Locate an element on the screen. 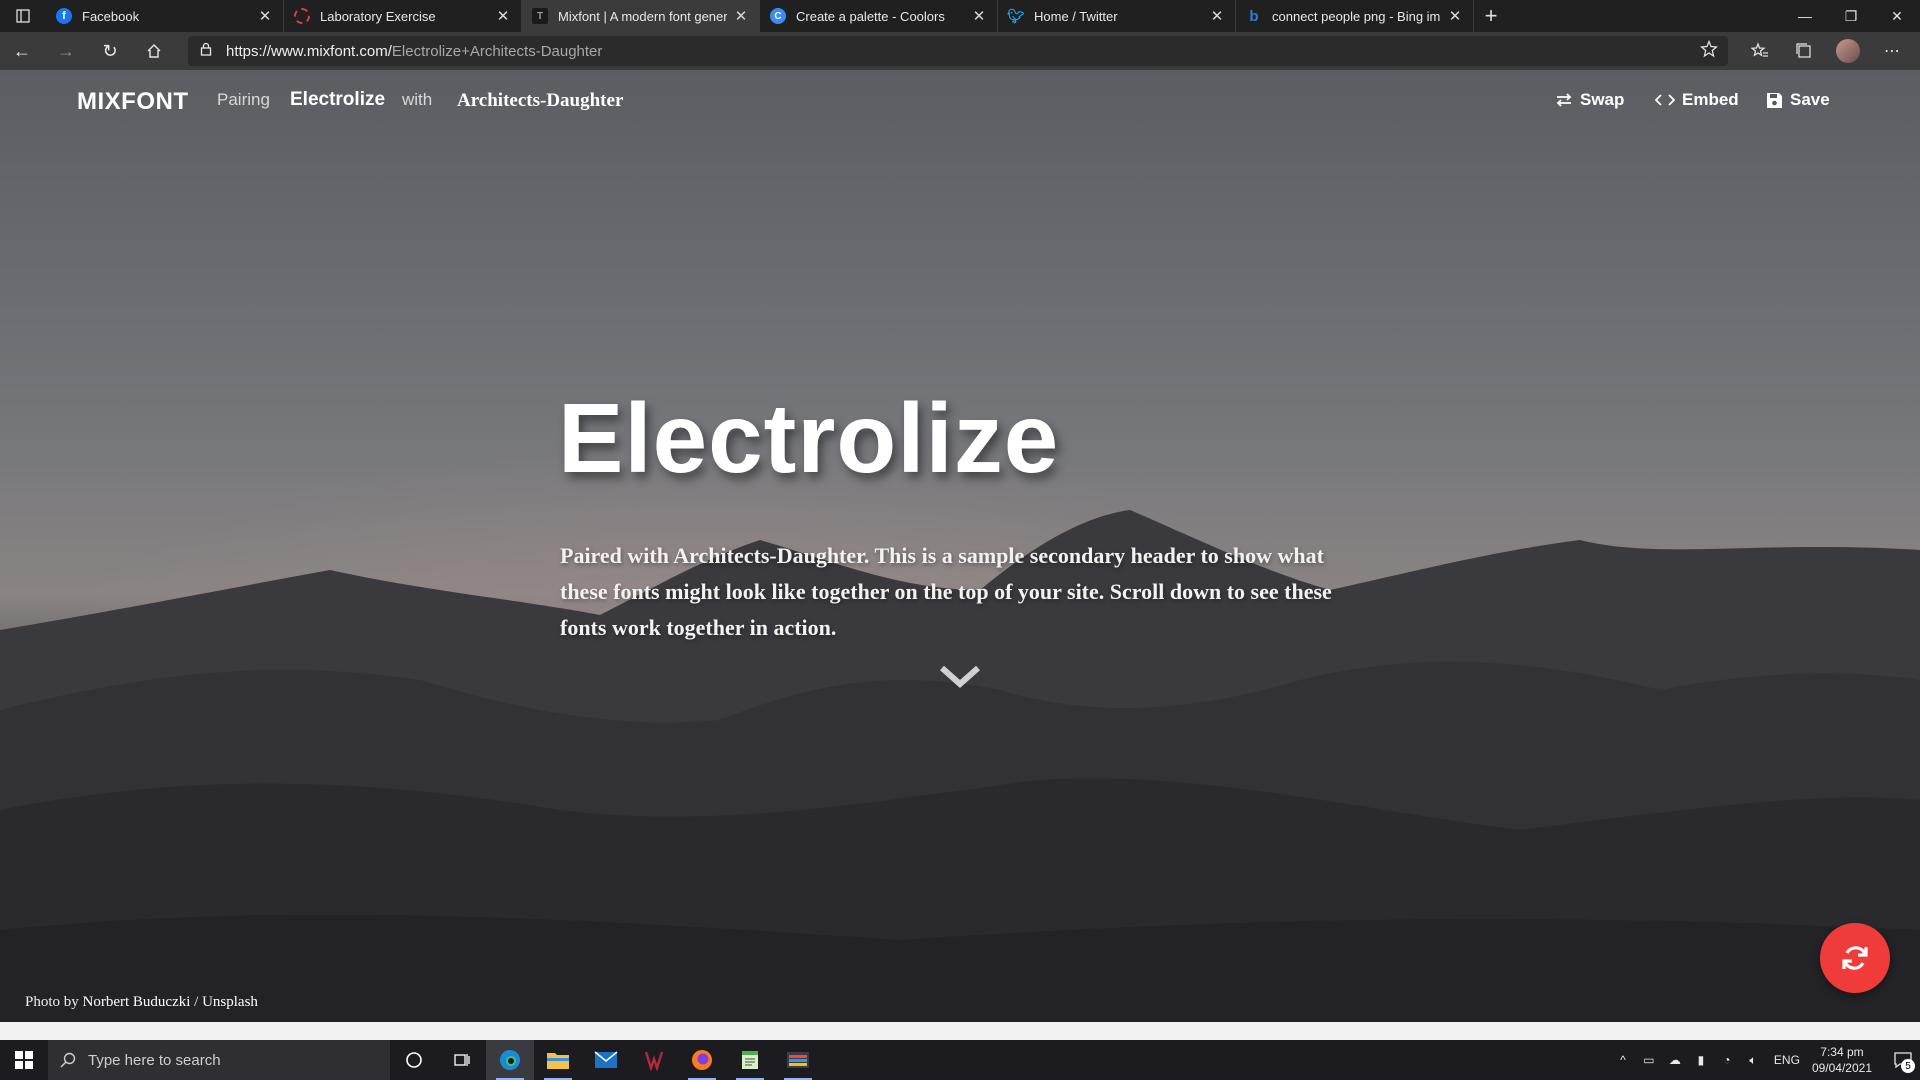 This screenshot has width=1920, height=1080. scroll-down-chevron-icon is located at coordinates (960, 679).